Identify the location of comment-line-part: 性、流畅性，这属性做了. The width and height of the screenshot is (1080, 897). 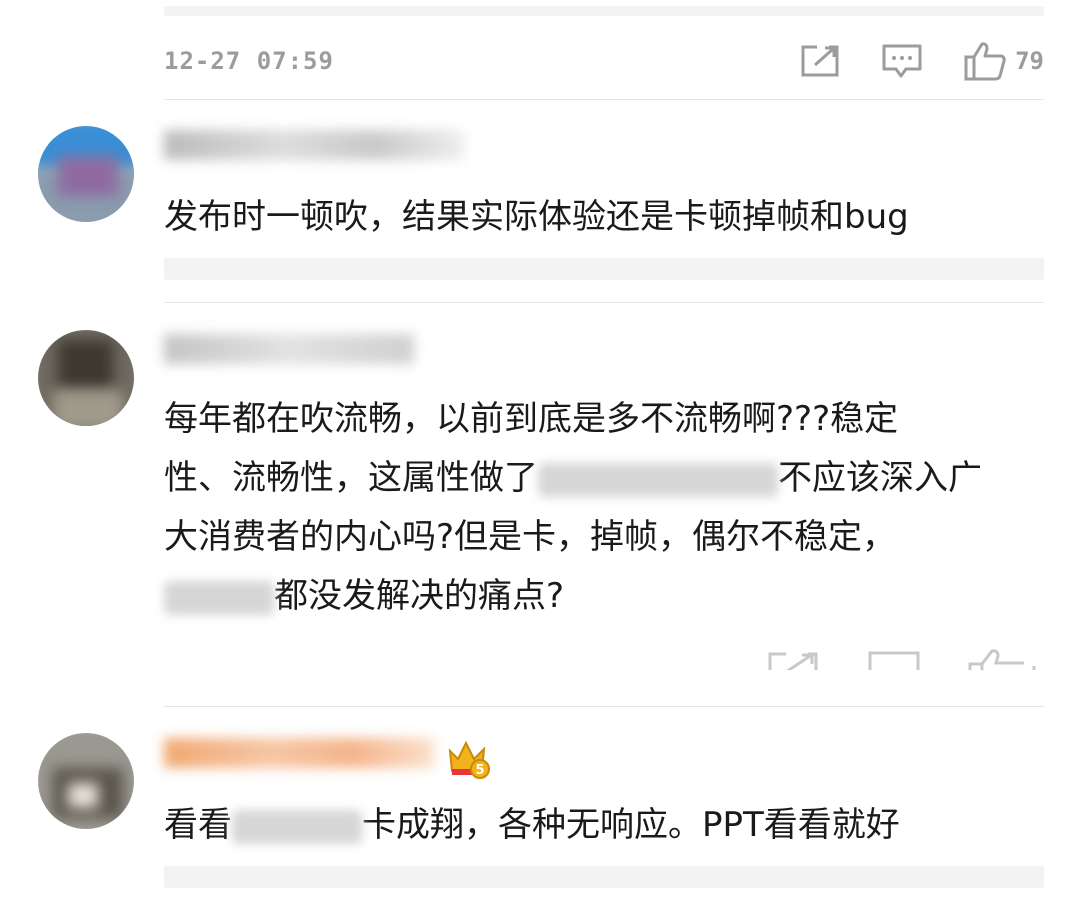
(351, 478).